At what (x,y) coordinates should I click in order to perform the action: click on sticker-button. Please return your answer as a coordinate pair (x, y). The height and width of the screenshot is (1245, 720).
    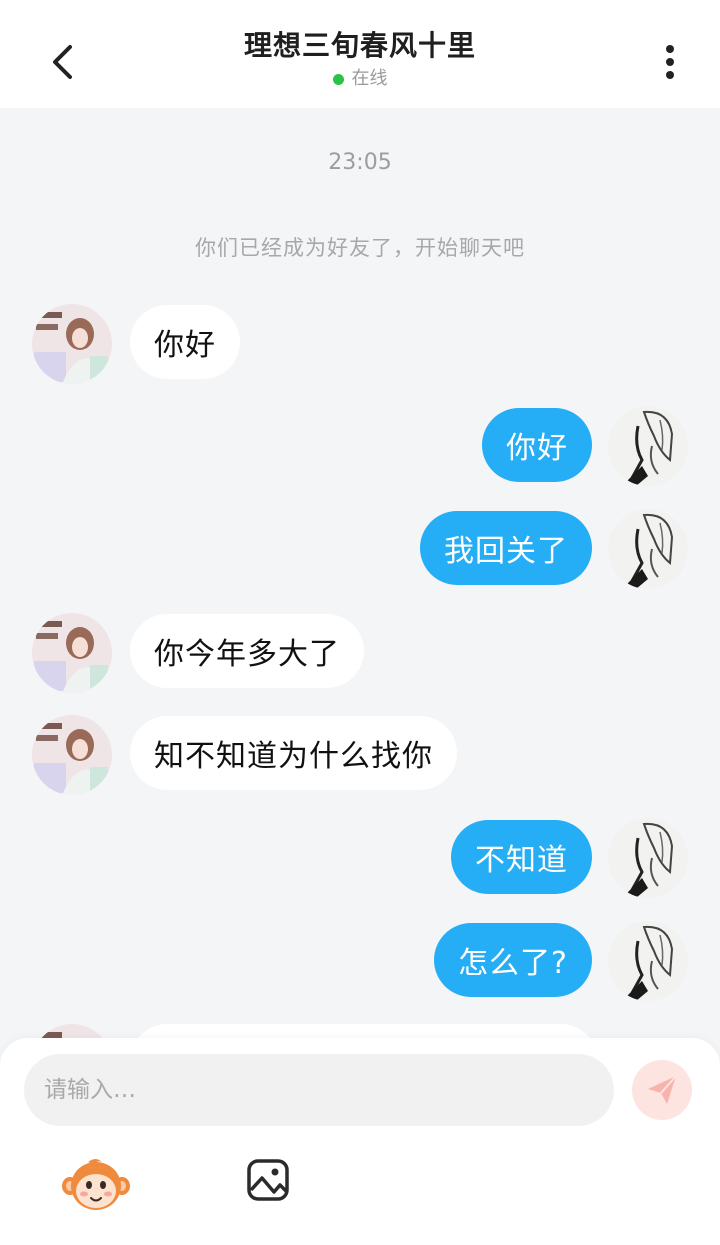
    Looking at the image, I should click on (96, 1185).